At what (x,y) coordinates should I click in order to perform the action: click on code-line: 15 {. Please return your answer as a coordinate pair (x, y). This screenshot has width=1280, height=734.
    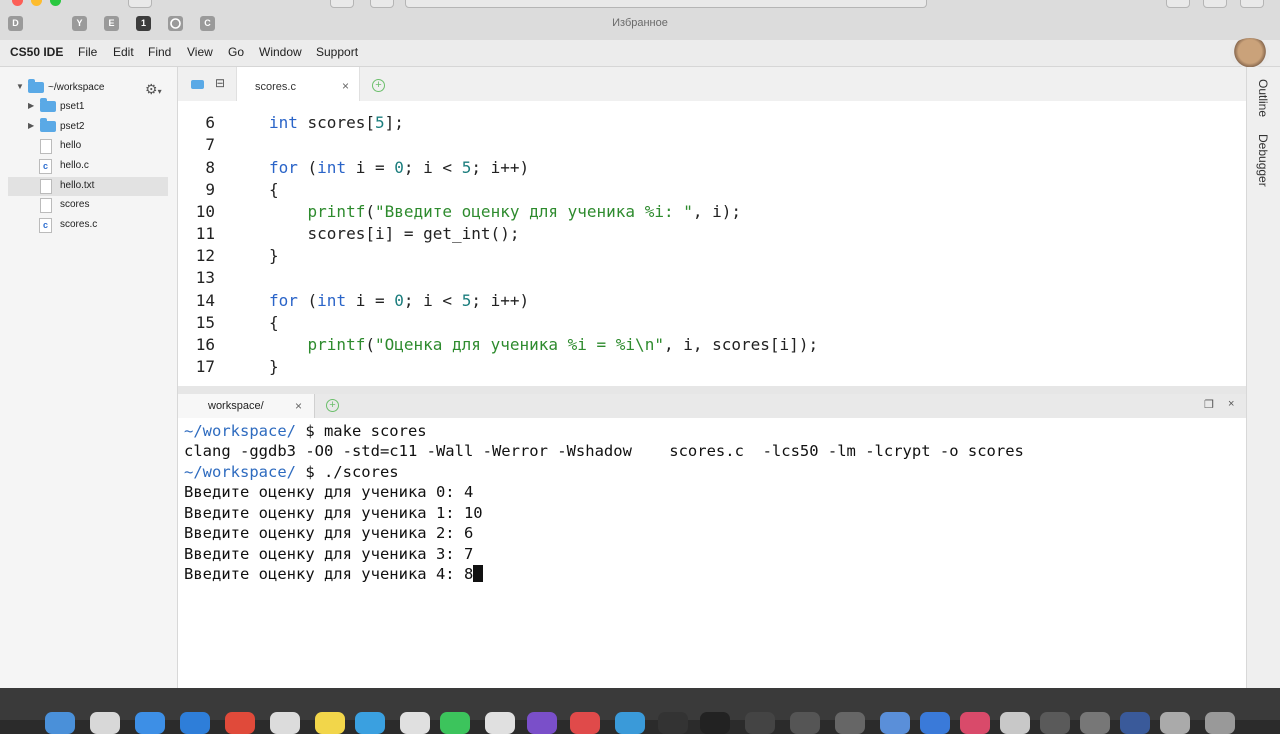
    Looking at the image, I should click on (712, 323).